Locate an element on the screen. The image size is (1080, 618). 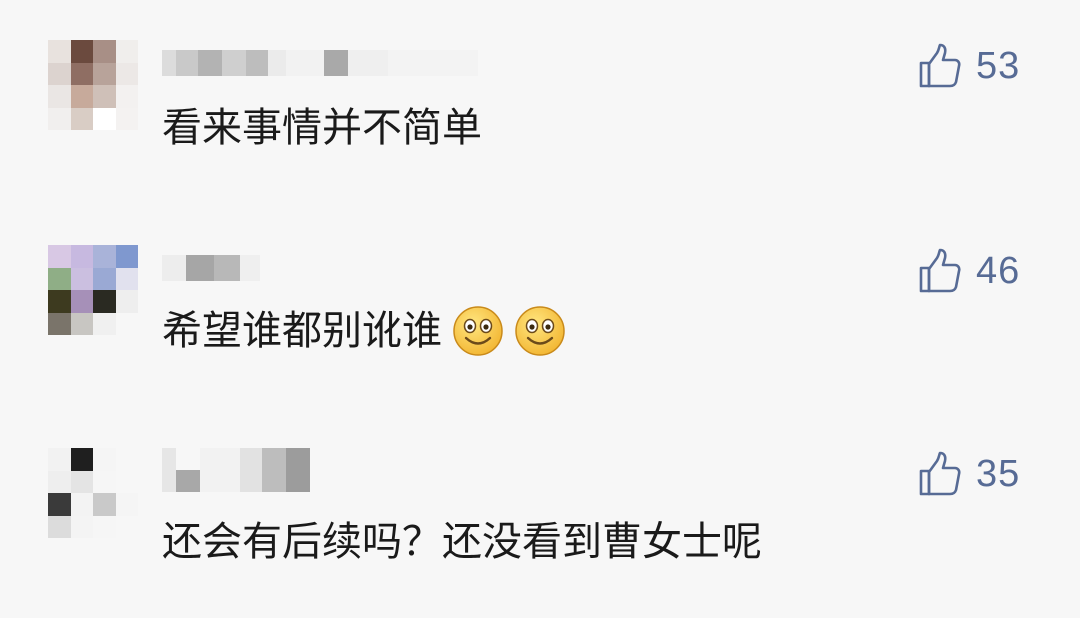
like-count: 35 is located at coordinates (998, 473).